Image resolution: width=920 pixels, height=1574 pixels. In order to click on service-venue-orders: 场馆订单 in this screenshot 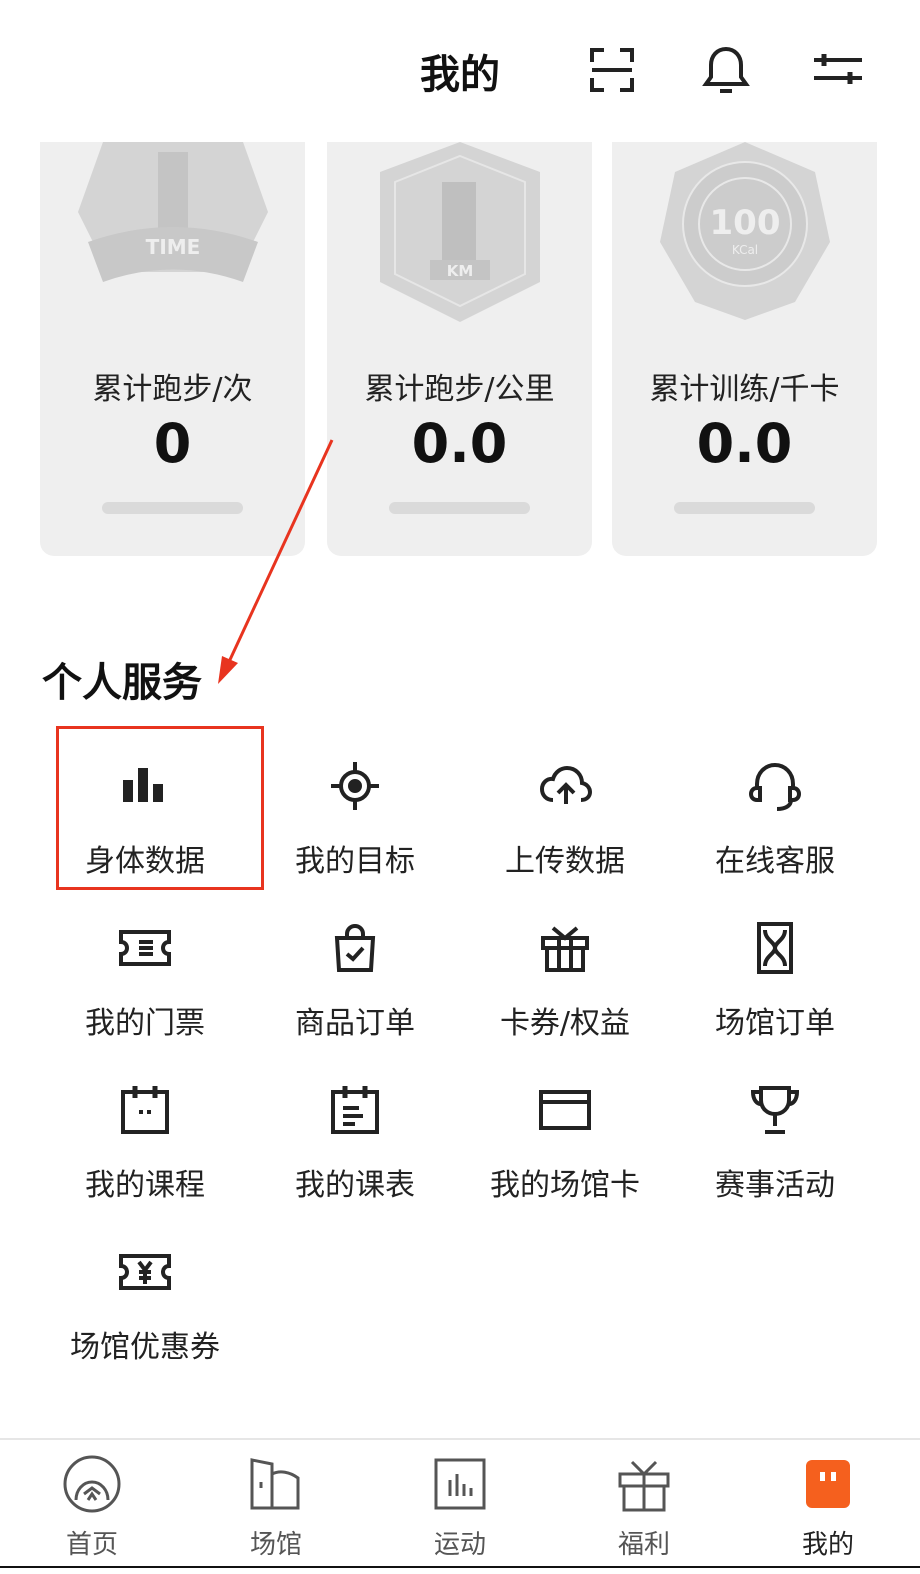, I will do `click(775, 970)`.